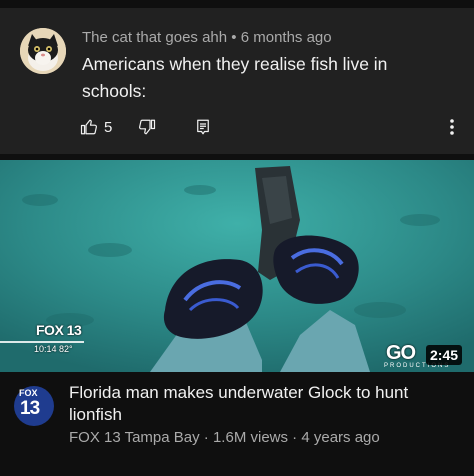 Image resolution: width=474 pixels, height=476 pixels. I want to click on station-logo: FOX 13, so click(59, 330).